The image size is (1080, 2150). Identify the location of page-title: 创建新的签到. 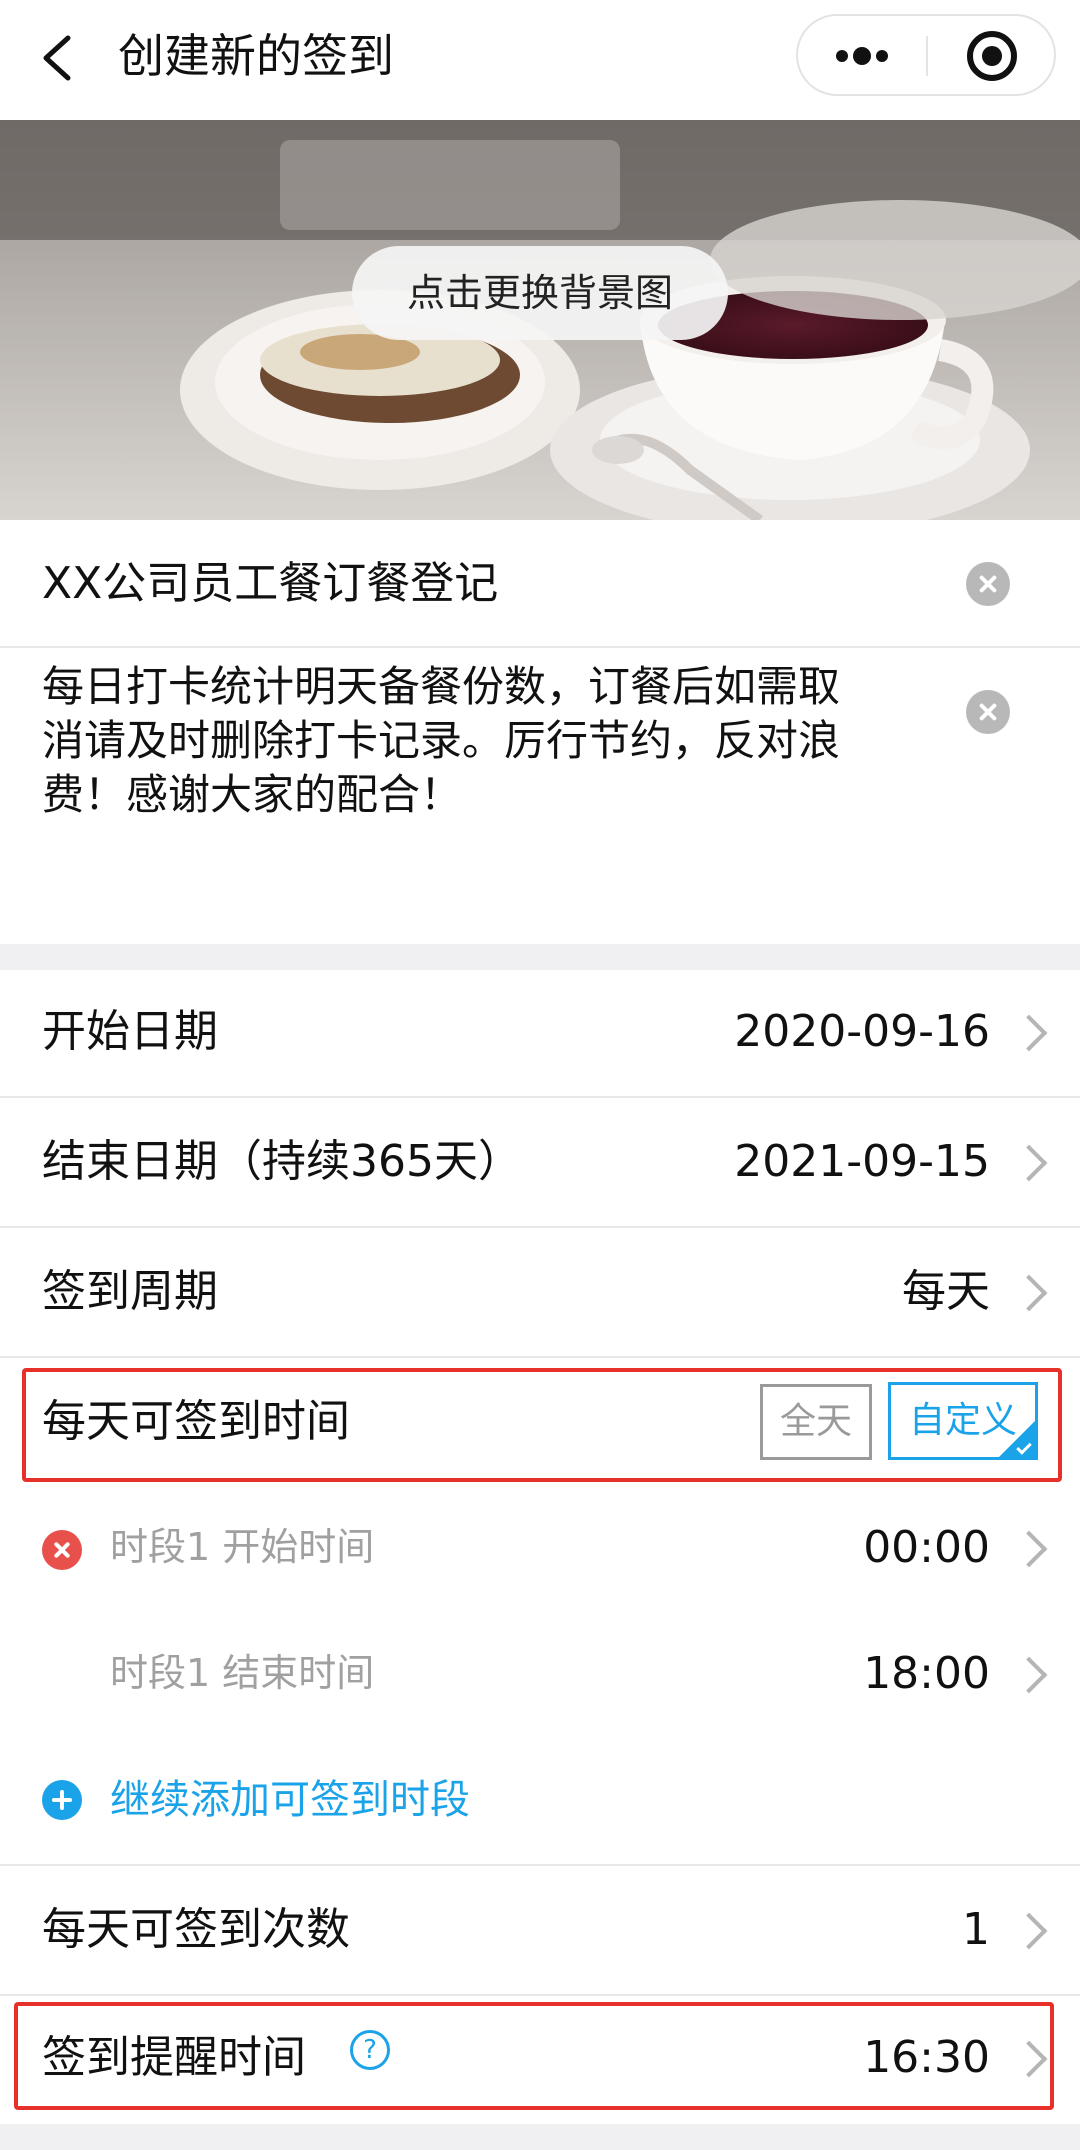
(256, 56).